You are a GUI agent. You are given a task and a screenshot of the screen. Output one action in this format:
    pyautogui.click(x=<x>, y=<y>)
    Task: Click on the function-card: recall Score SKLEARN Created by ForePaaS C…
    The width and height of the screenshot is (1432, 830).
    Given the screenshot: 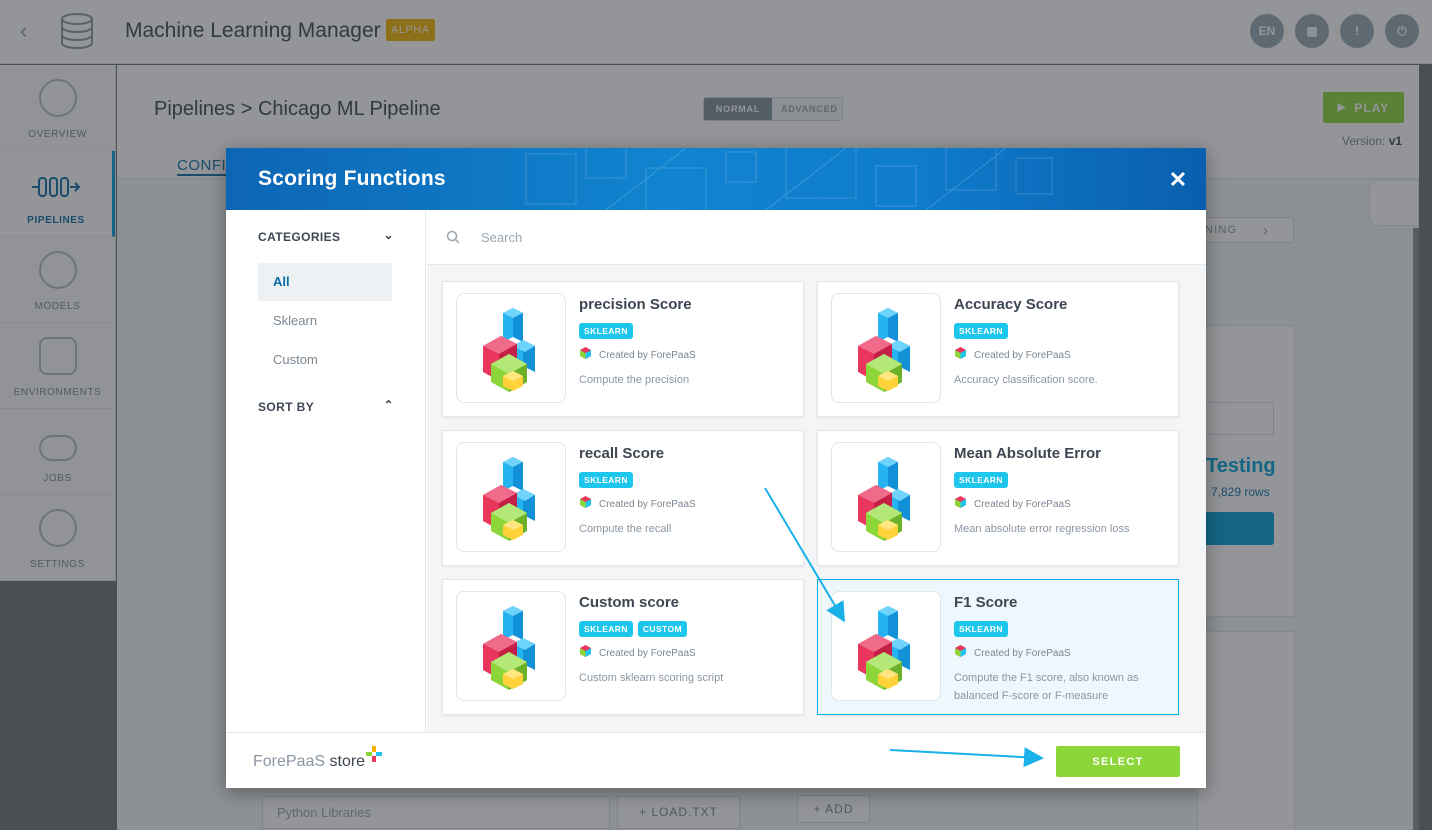 What is the action you would take?
    pyautogui.click(x=623, y=498)
    